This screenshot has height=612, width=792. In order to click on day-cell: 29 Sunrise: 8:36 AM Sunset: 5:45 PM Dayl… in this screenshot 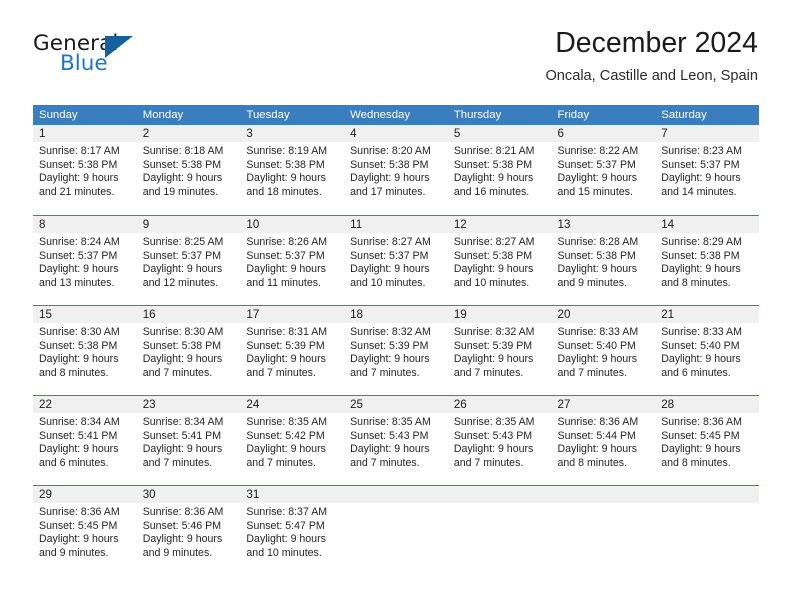, I will do `click(85, 530)`.